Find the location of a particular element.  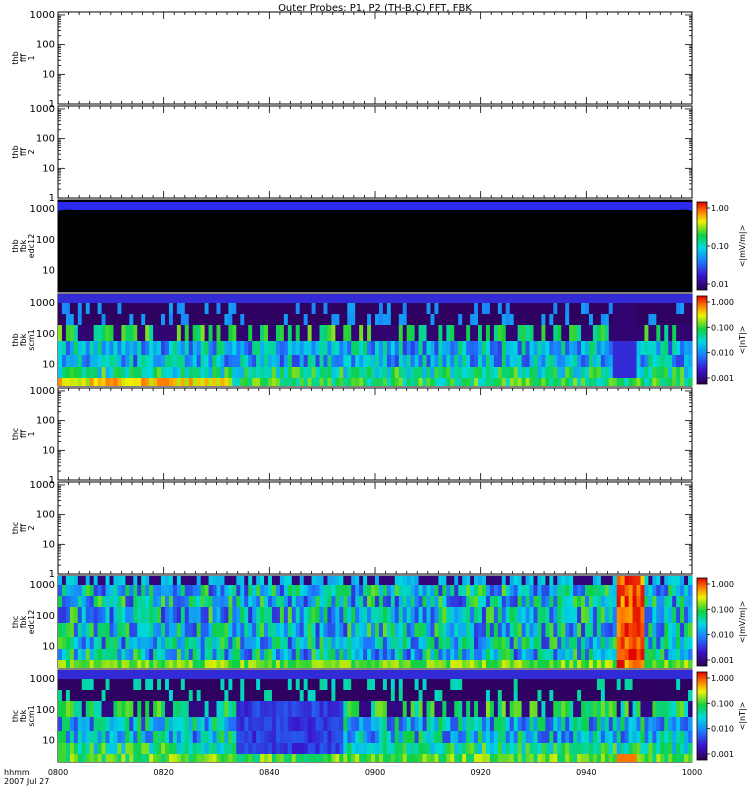

x-tick-label: 0940 is located at coordinates (586, 772).